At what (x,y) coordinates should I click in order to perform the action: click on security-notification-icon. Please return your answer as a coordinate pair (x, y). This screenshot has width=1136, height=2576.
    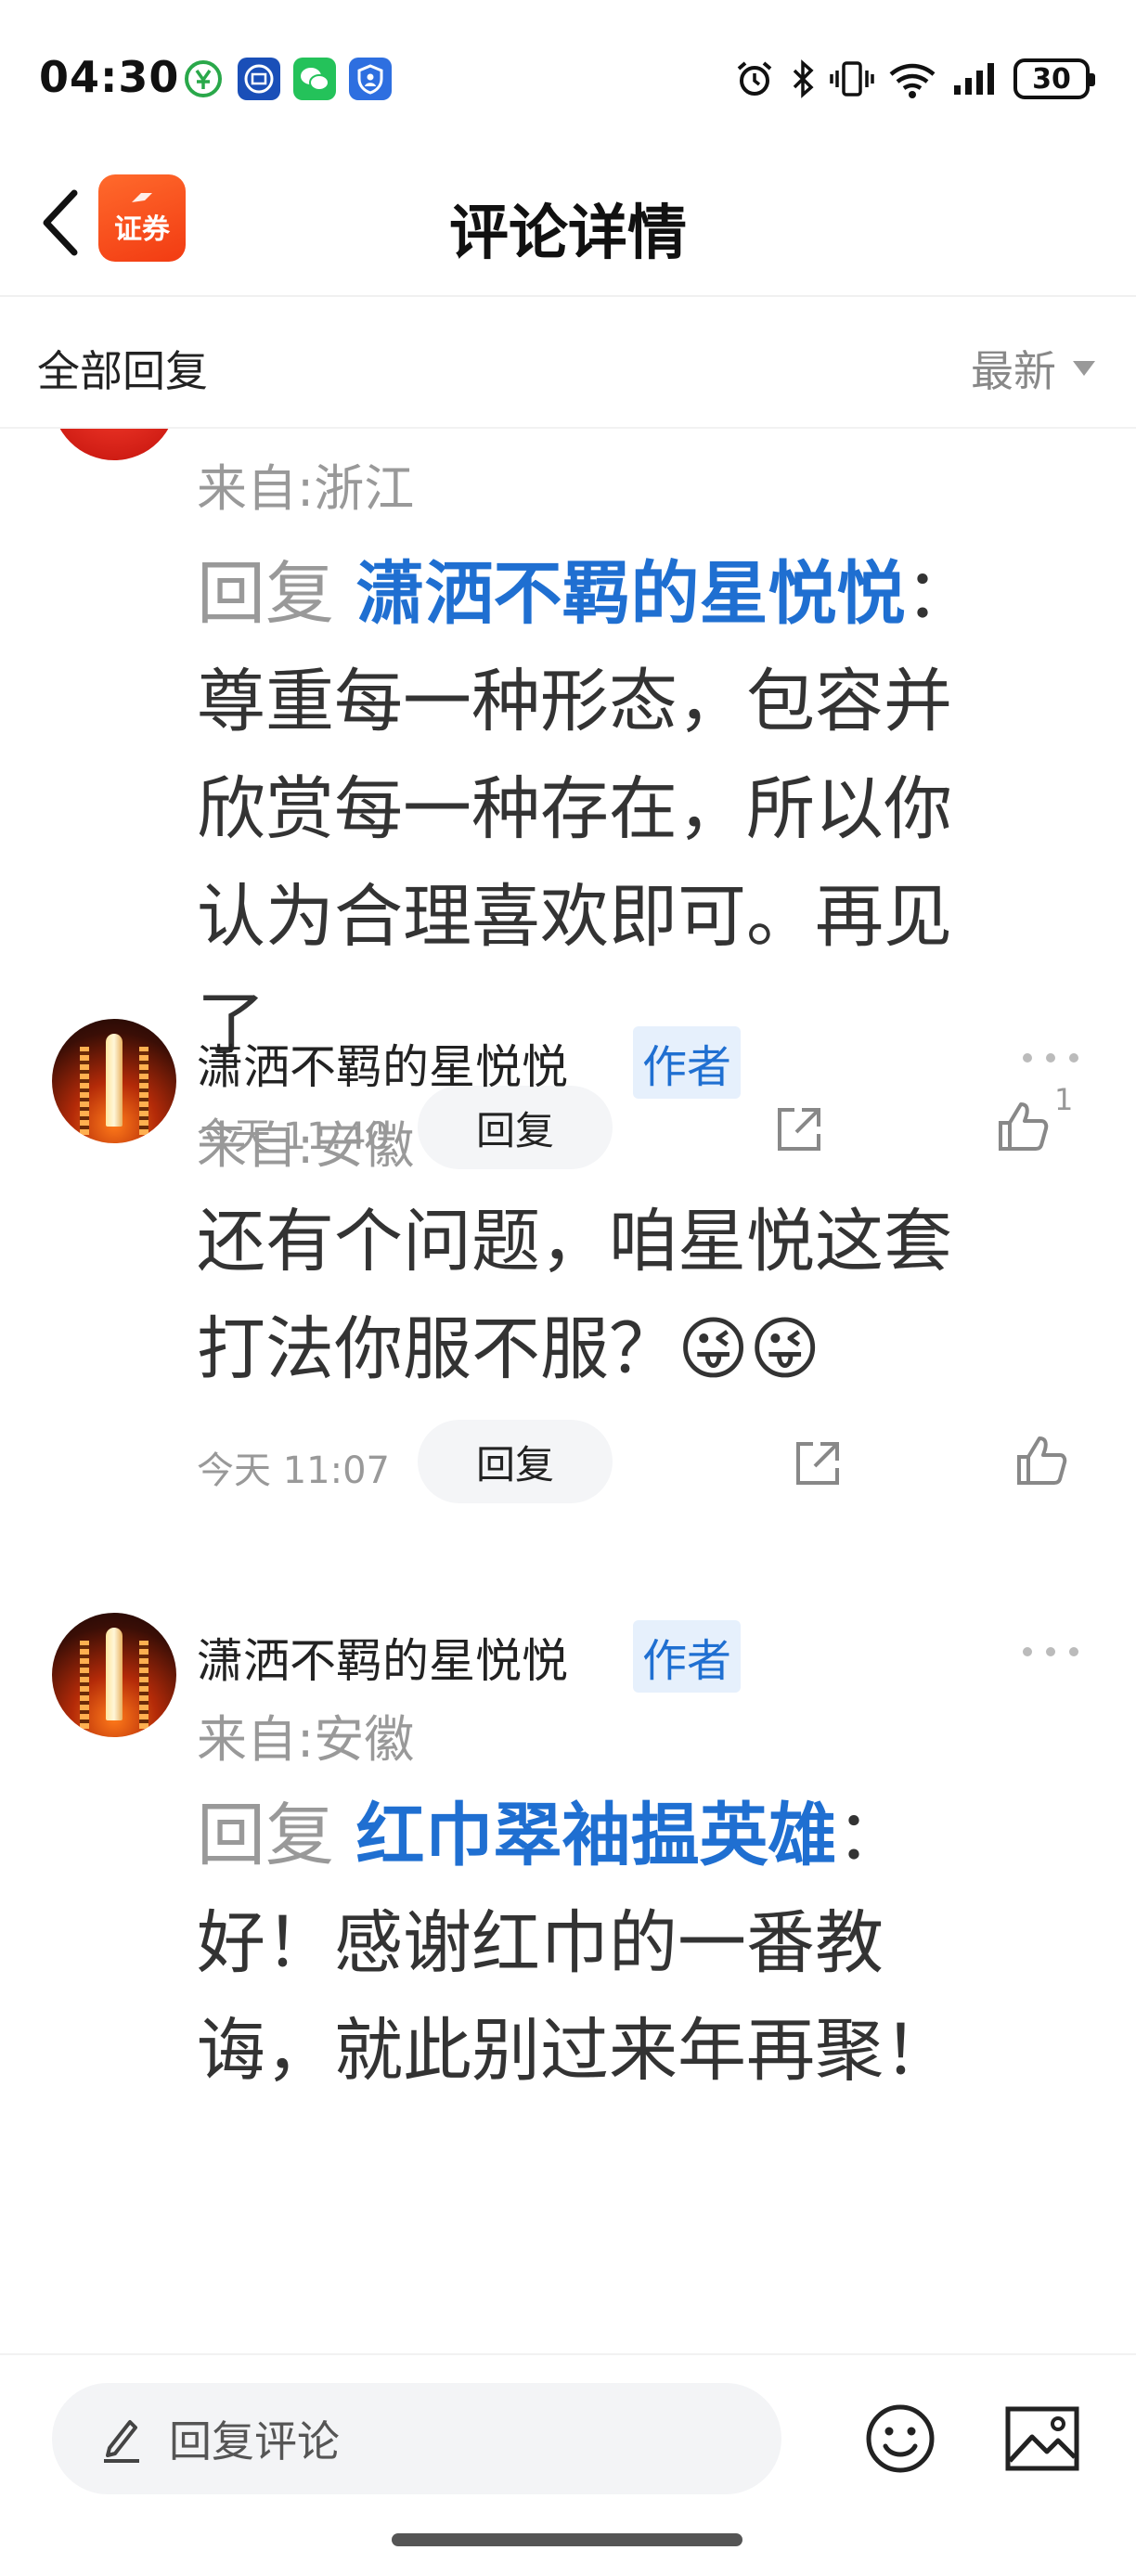
    Looking at the image, I should click on (370, 79).